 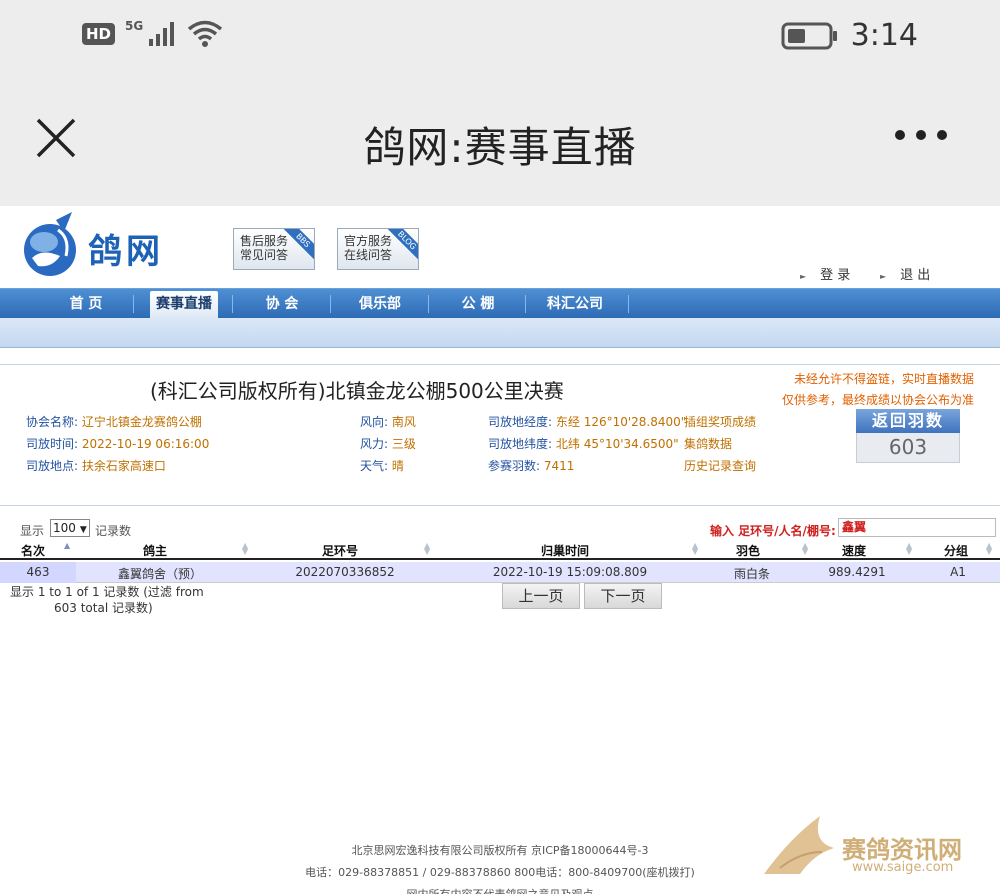 I want to click on menu-item-loft: 公 棚, so click(x=478, y=304).